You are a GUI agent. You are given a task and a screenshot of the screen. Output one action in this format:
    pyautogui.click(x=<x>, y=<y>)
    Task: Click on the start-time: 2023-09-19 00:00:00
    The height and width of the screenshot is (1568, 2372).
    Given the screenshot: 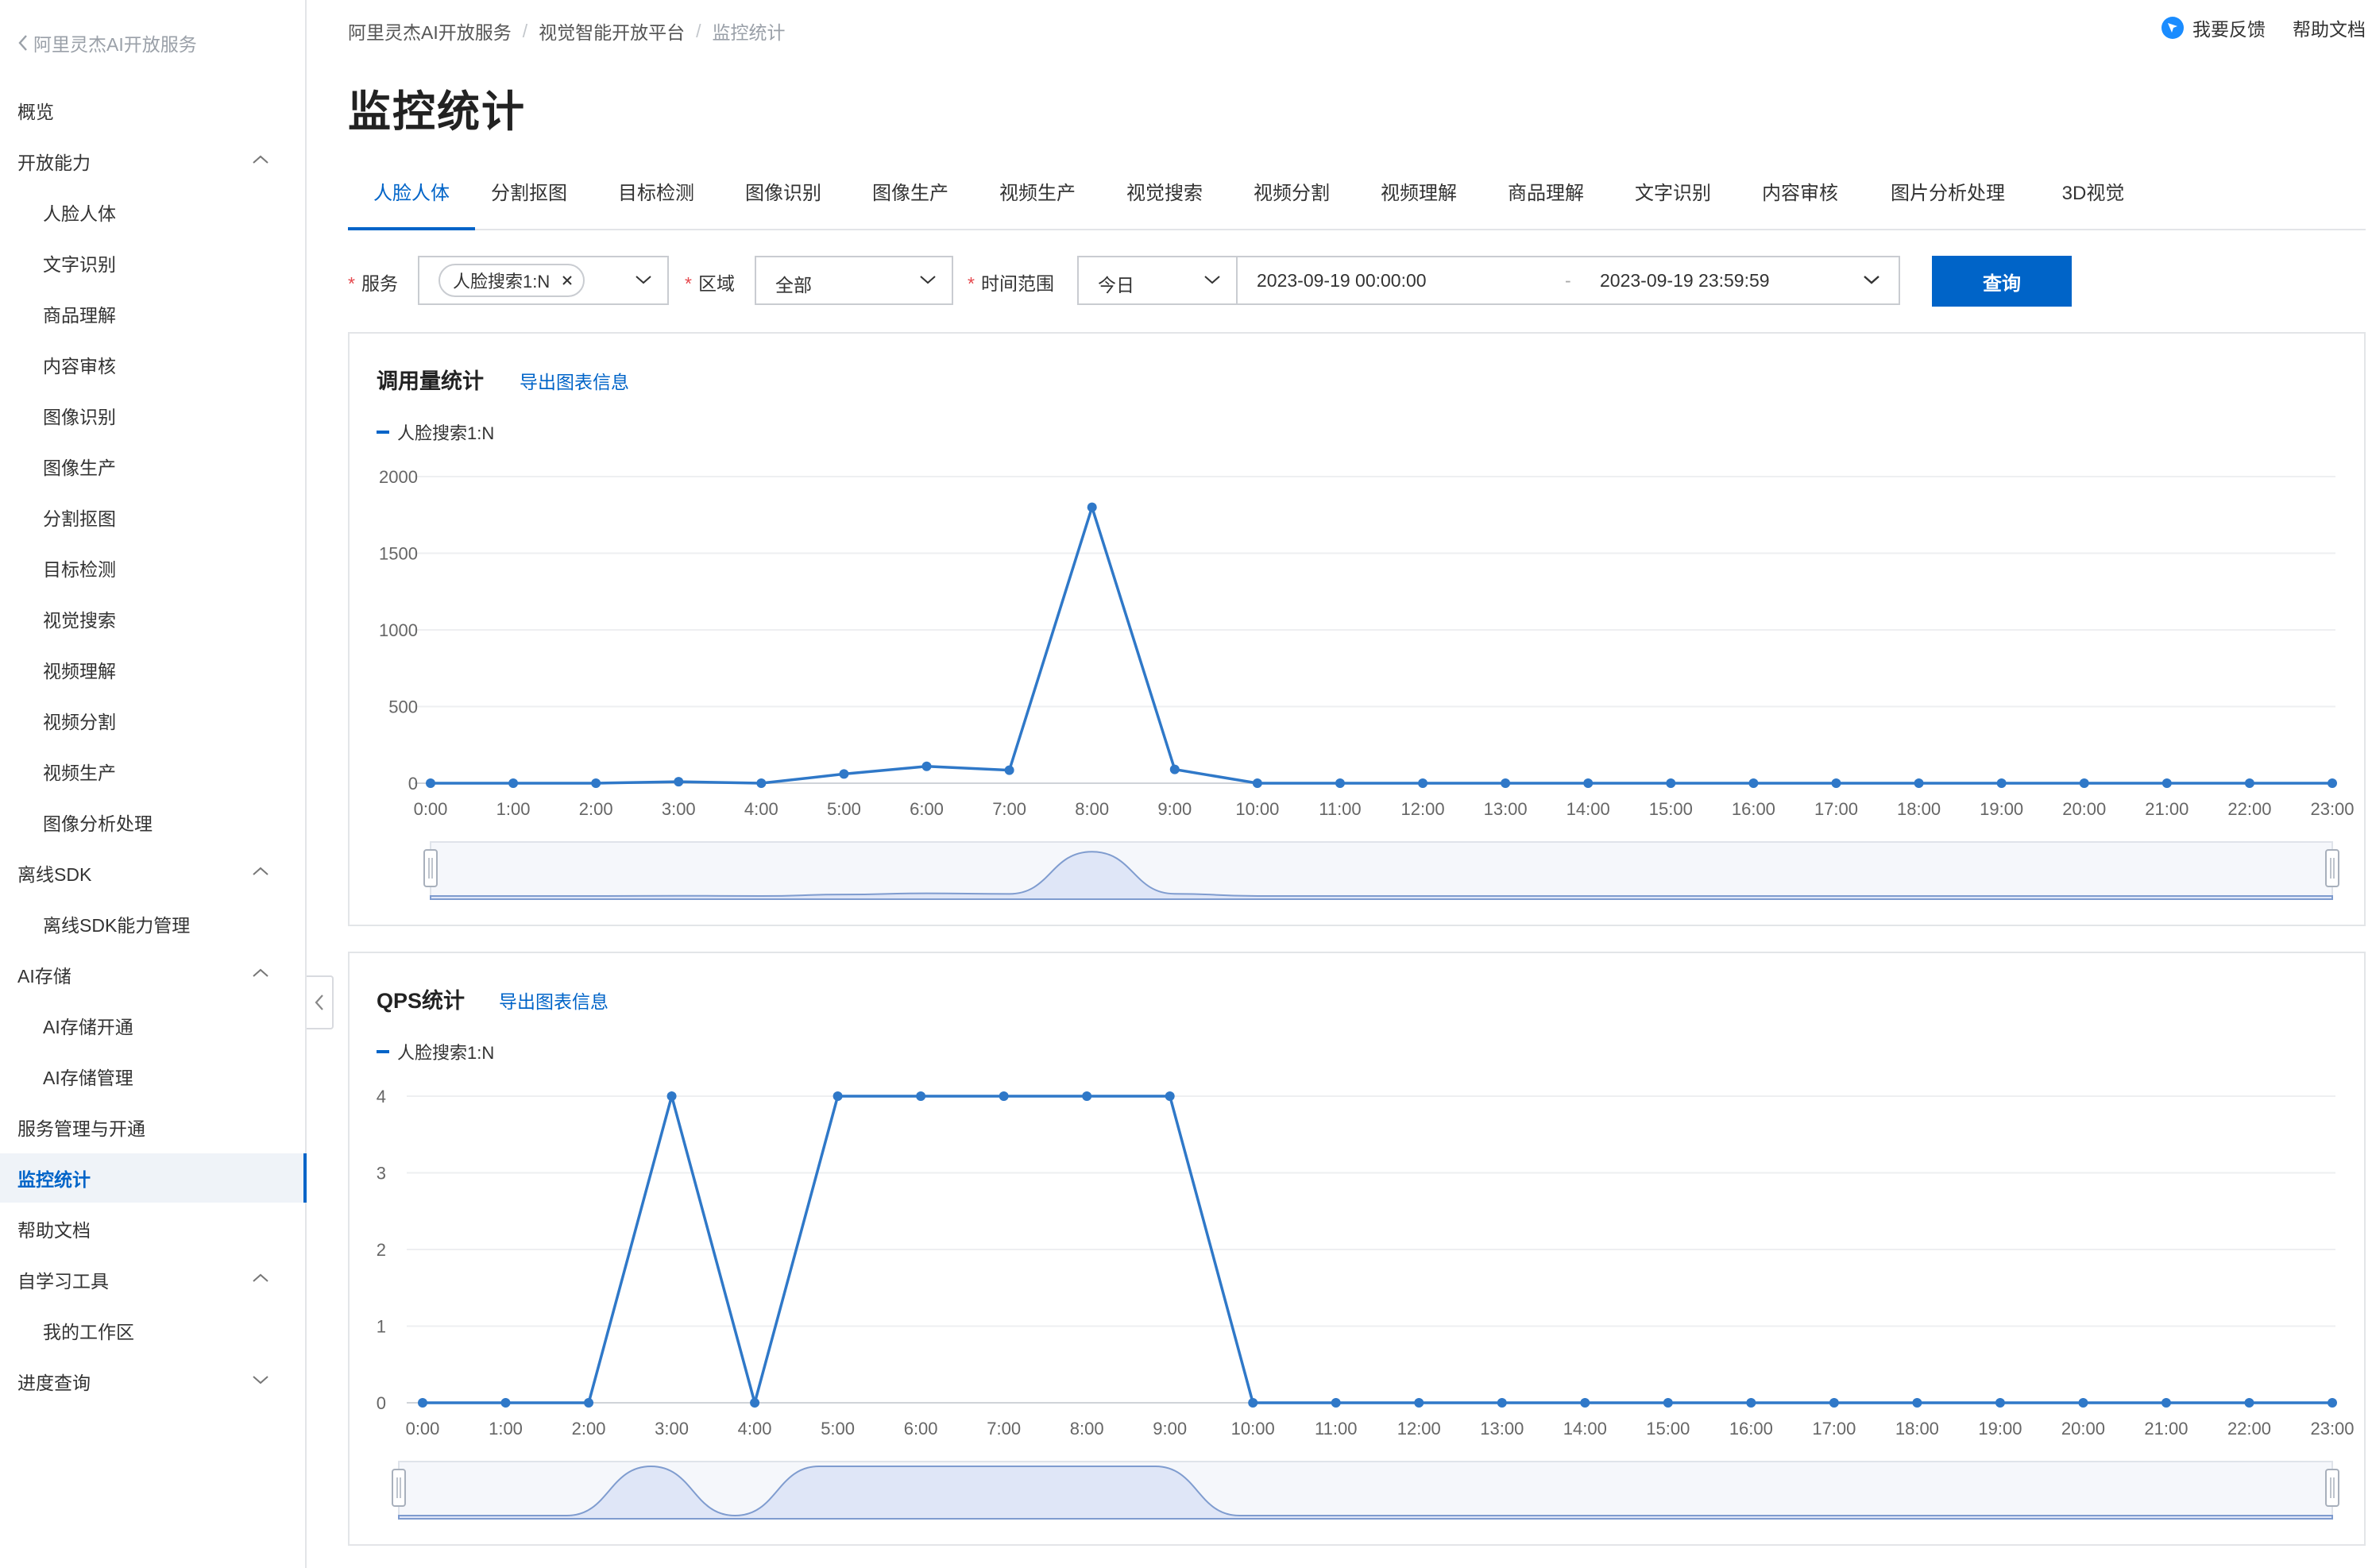 What is the action you would take?
    pyautogui.click(x=1342, y=281)
    